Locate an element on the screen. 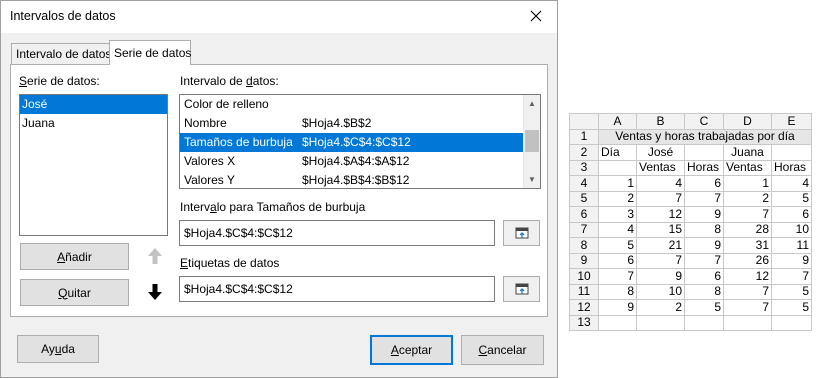  scroll-thumb is located at coordinates (532, 141).